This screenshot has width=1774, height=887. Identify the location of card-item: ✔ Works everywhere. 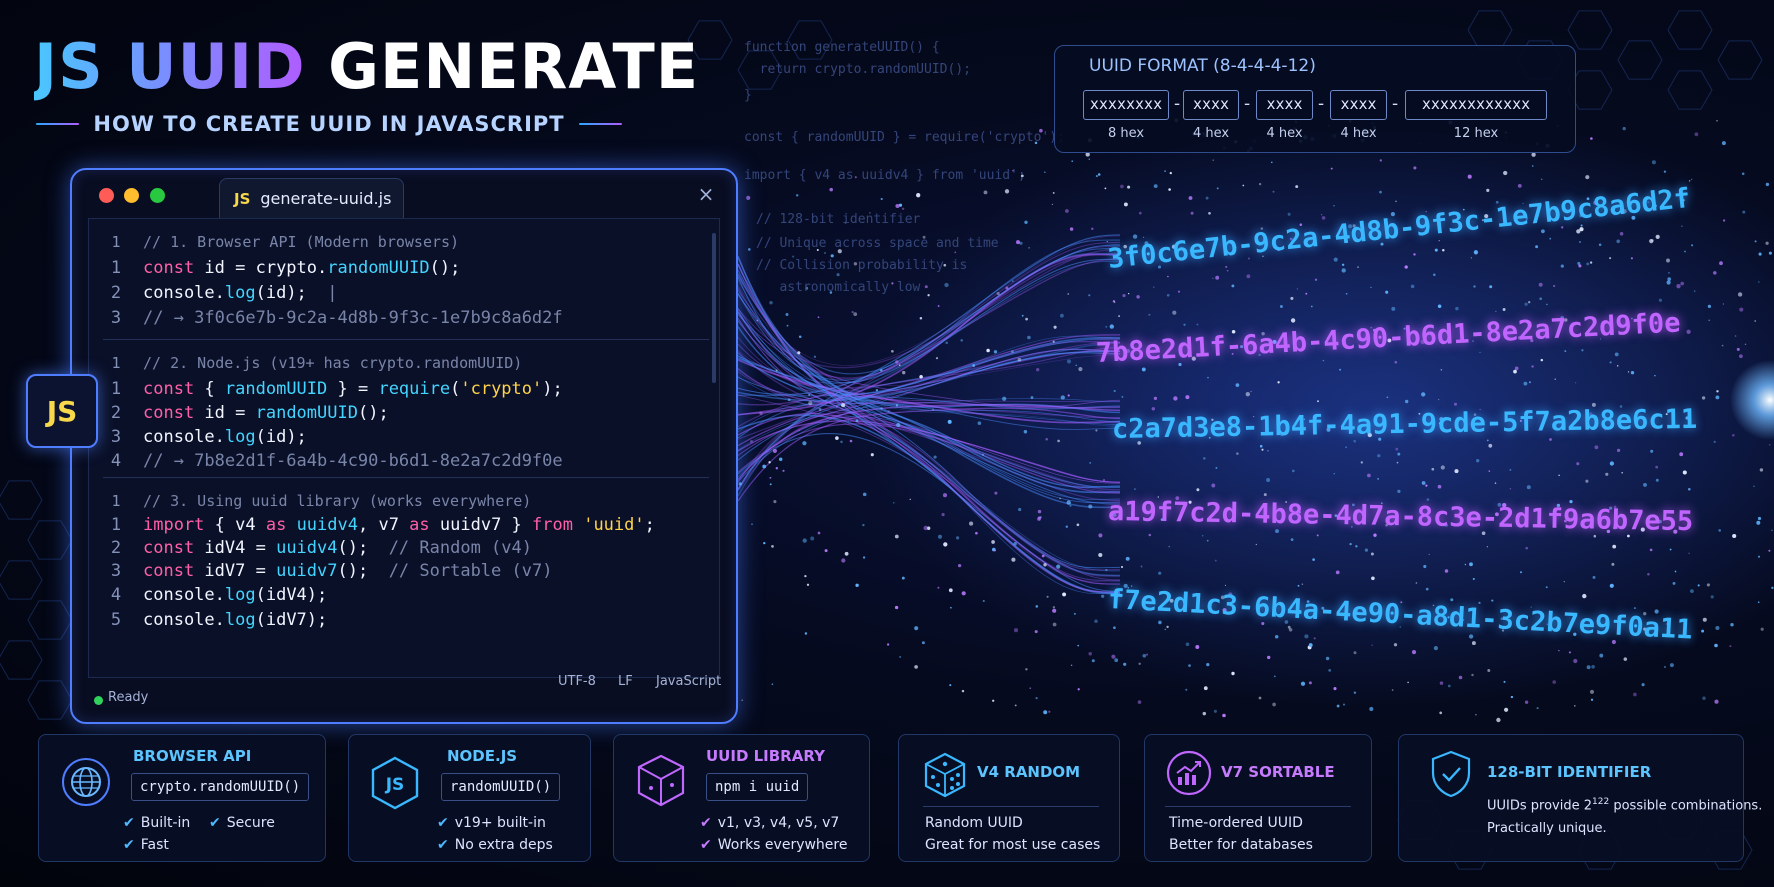
(774, 845).